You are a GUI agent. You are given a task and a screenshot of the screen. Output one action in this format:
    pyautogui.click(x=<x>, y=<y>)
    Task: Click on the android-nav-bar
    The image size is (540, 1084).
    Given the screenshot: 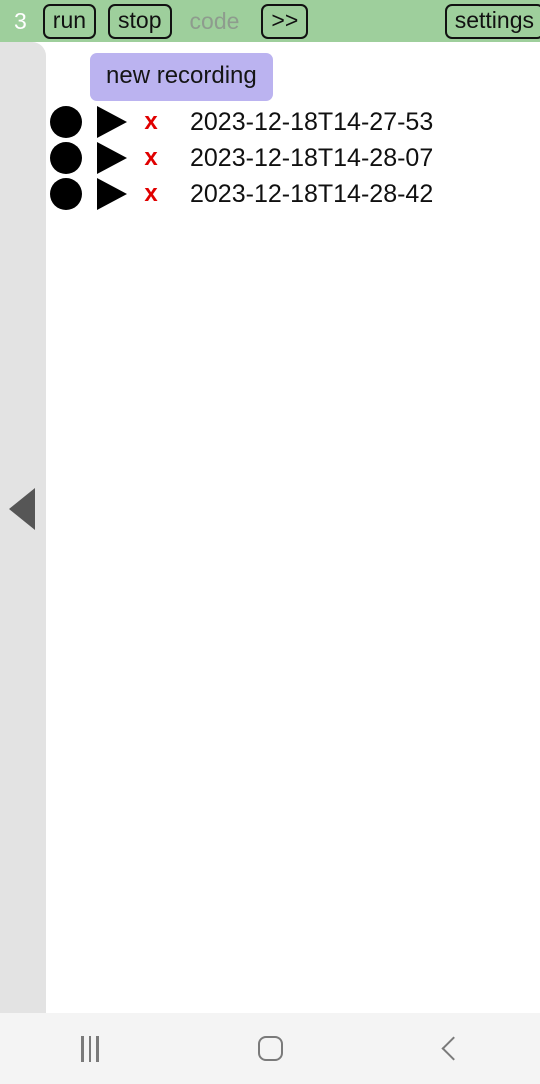 What is the action you would take?
    pyautogui.click(x=270, y=1048)
    